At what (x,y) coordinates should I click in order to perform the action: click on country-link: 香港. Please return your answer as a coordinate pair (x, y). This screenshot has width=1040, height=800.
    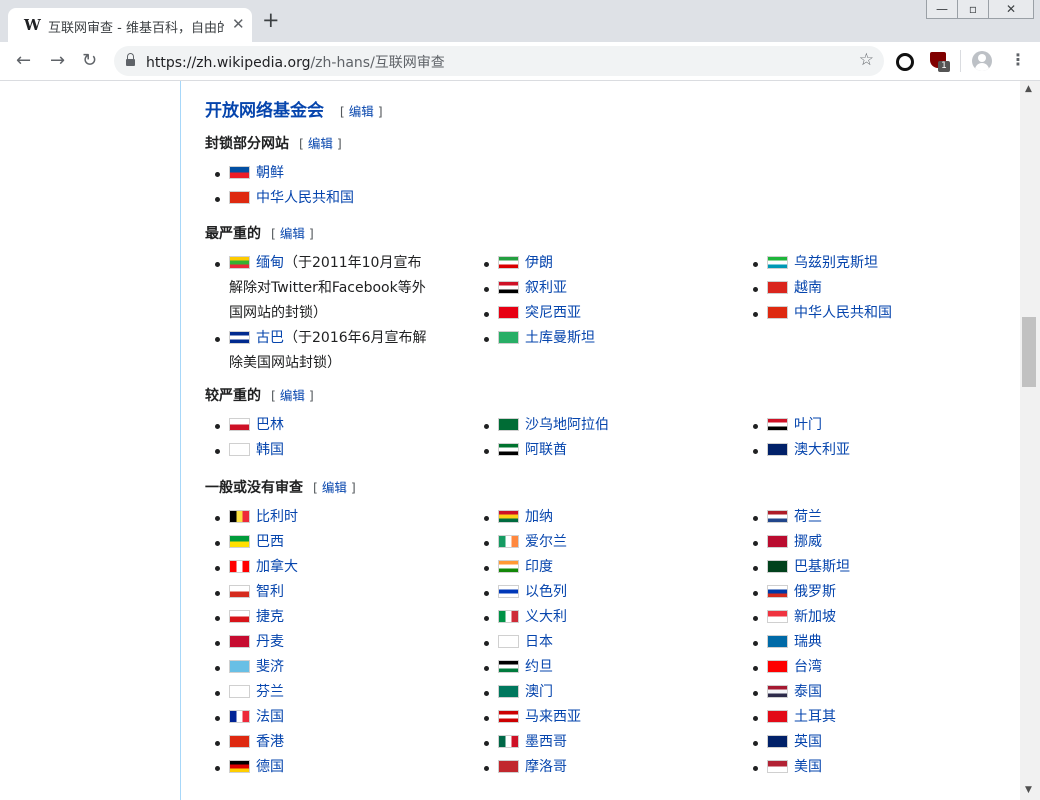
    Looking at the image, I should click on (270, 742).